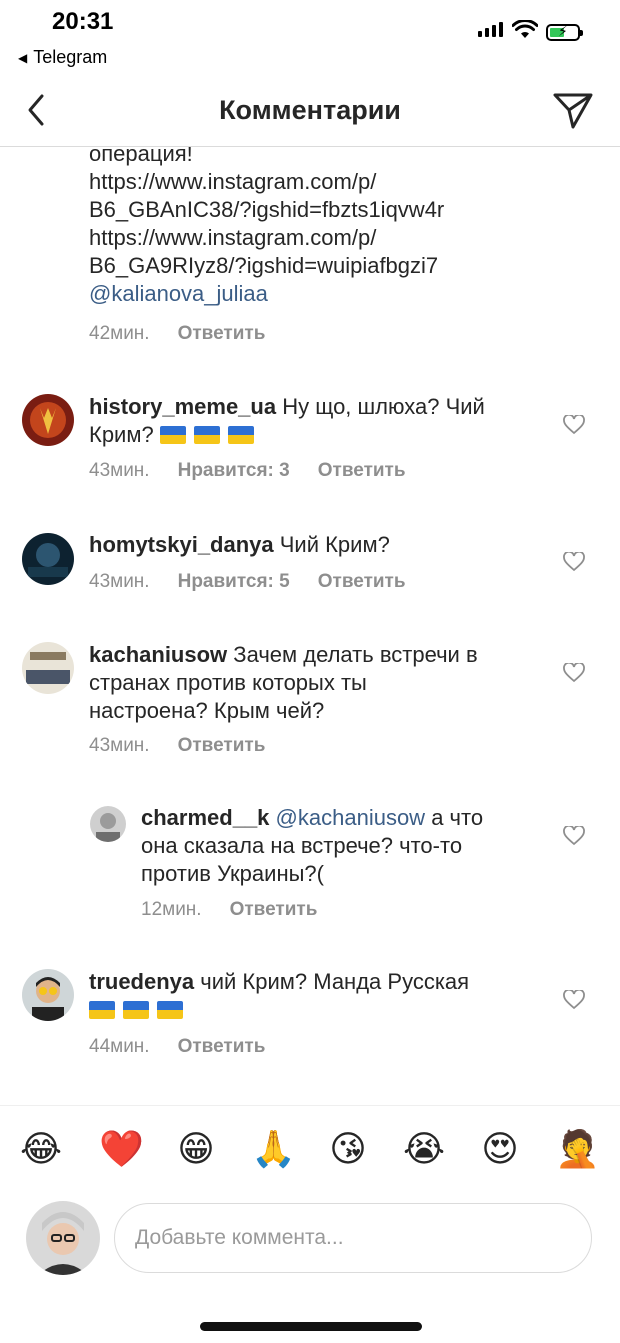  I want to click on emoji-kiss-button: 😘, so click(348, 1149).